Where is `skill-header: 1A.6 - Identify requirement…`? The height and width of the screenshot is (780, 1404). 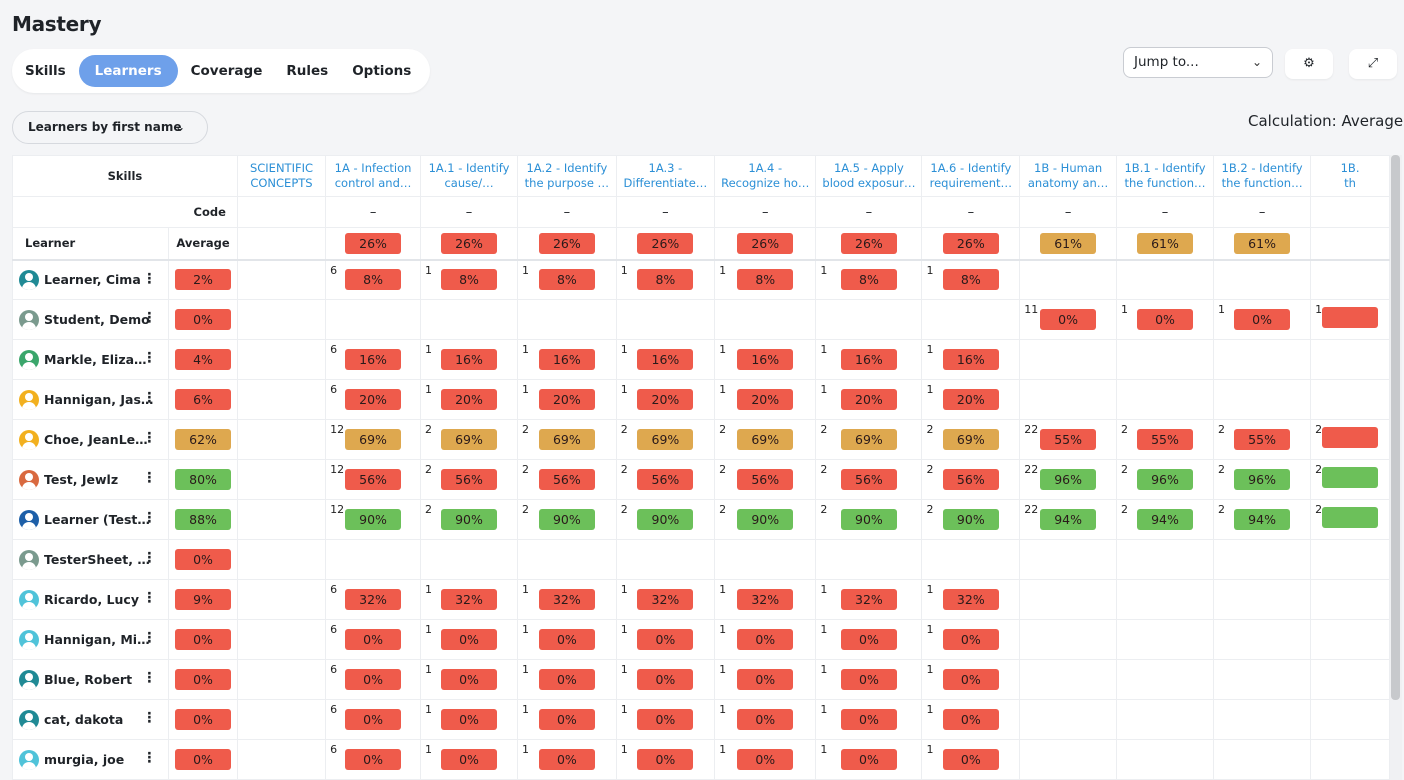
skill-header: 1A.6 - Identify requirement… is located at coordinates (971, 176).